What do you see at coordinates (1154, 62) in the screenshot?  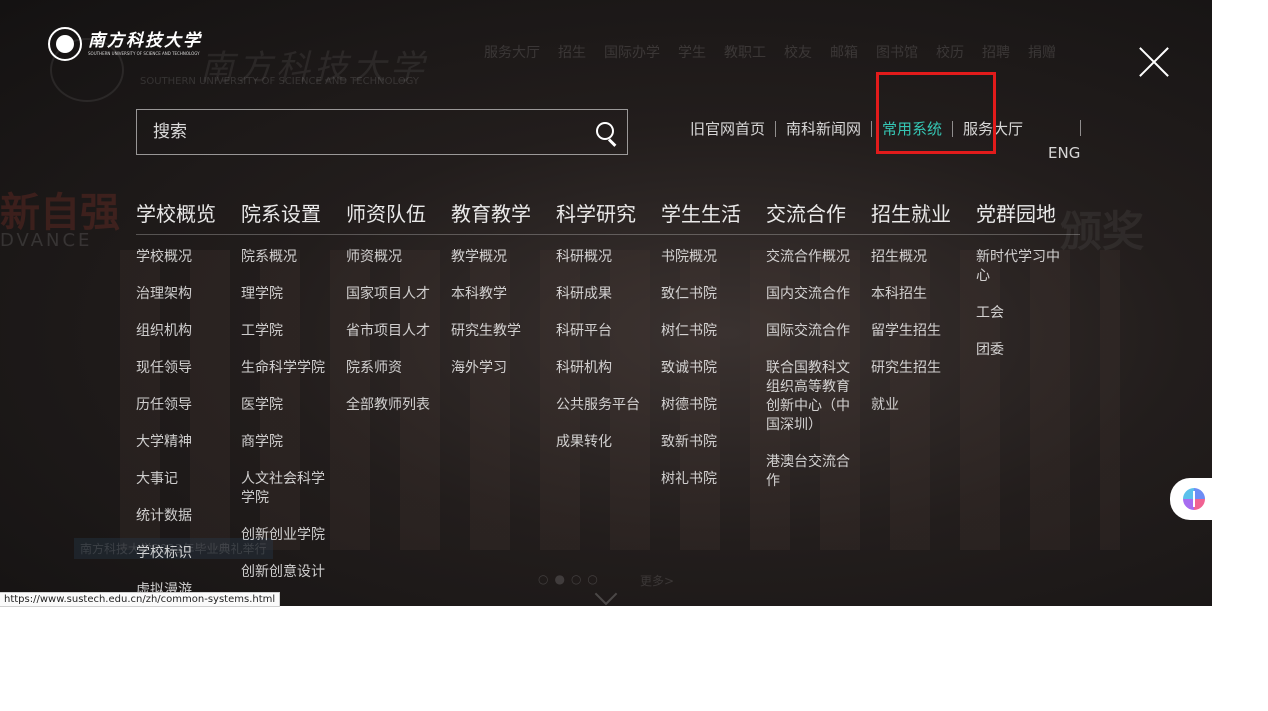 I see `close-menu-button` at bounding box center [1154, 62].